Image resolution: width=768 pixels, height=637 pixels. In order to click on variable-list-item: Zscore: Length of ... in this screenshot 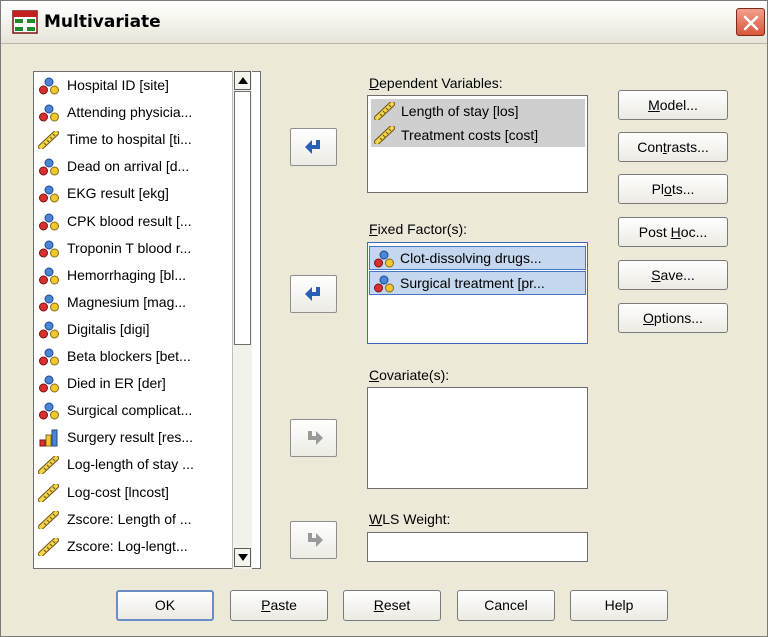, I will do `click(136, 519)`.